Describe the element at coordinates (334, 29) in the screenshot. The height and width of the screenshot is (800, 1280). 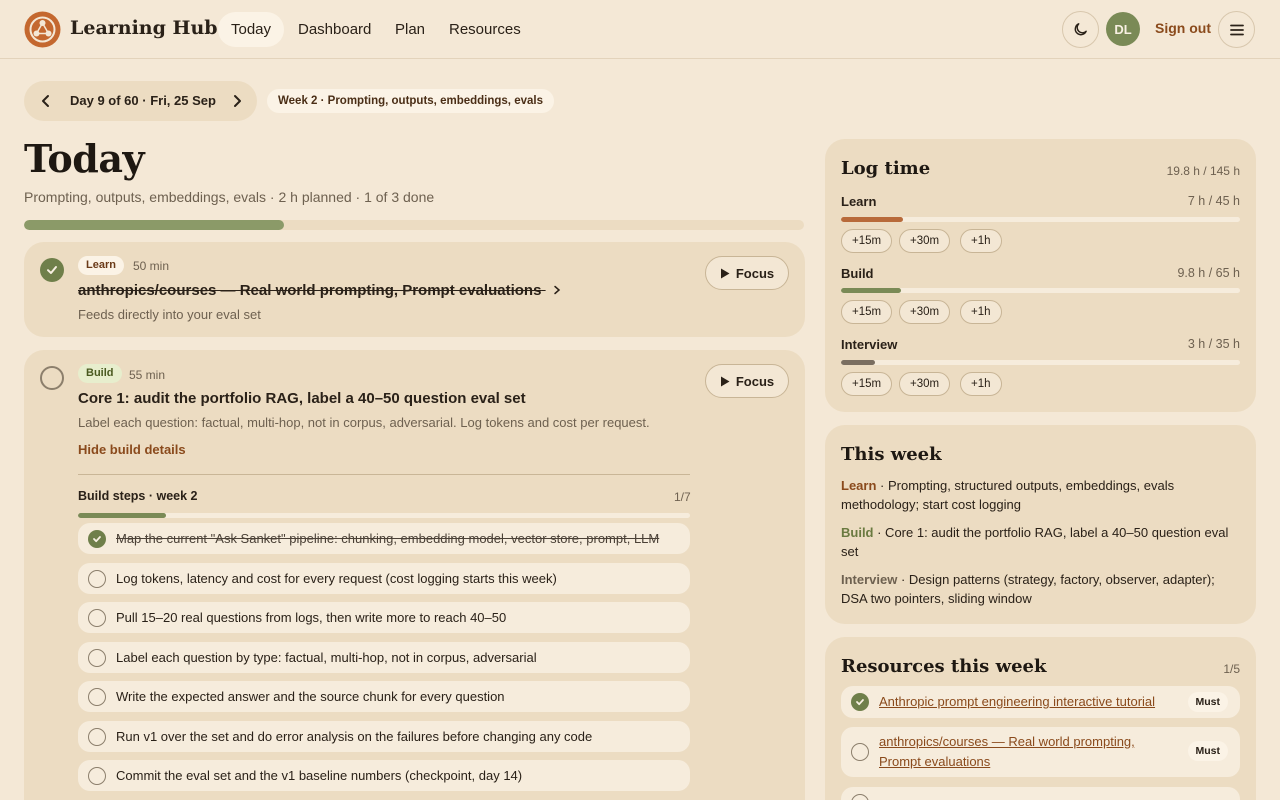
I see `nav-dashboard: Dashboard` at that location.